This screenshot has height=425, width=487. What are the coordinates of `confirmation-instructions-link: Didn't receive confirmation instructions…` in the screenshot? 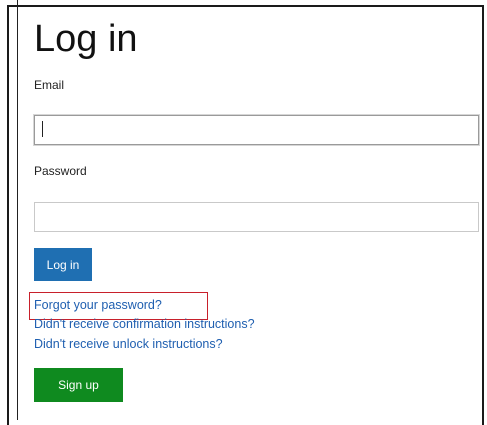 It's located at (144, 324).